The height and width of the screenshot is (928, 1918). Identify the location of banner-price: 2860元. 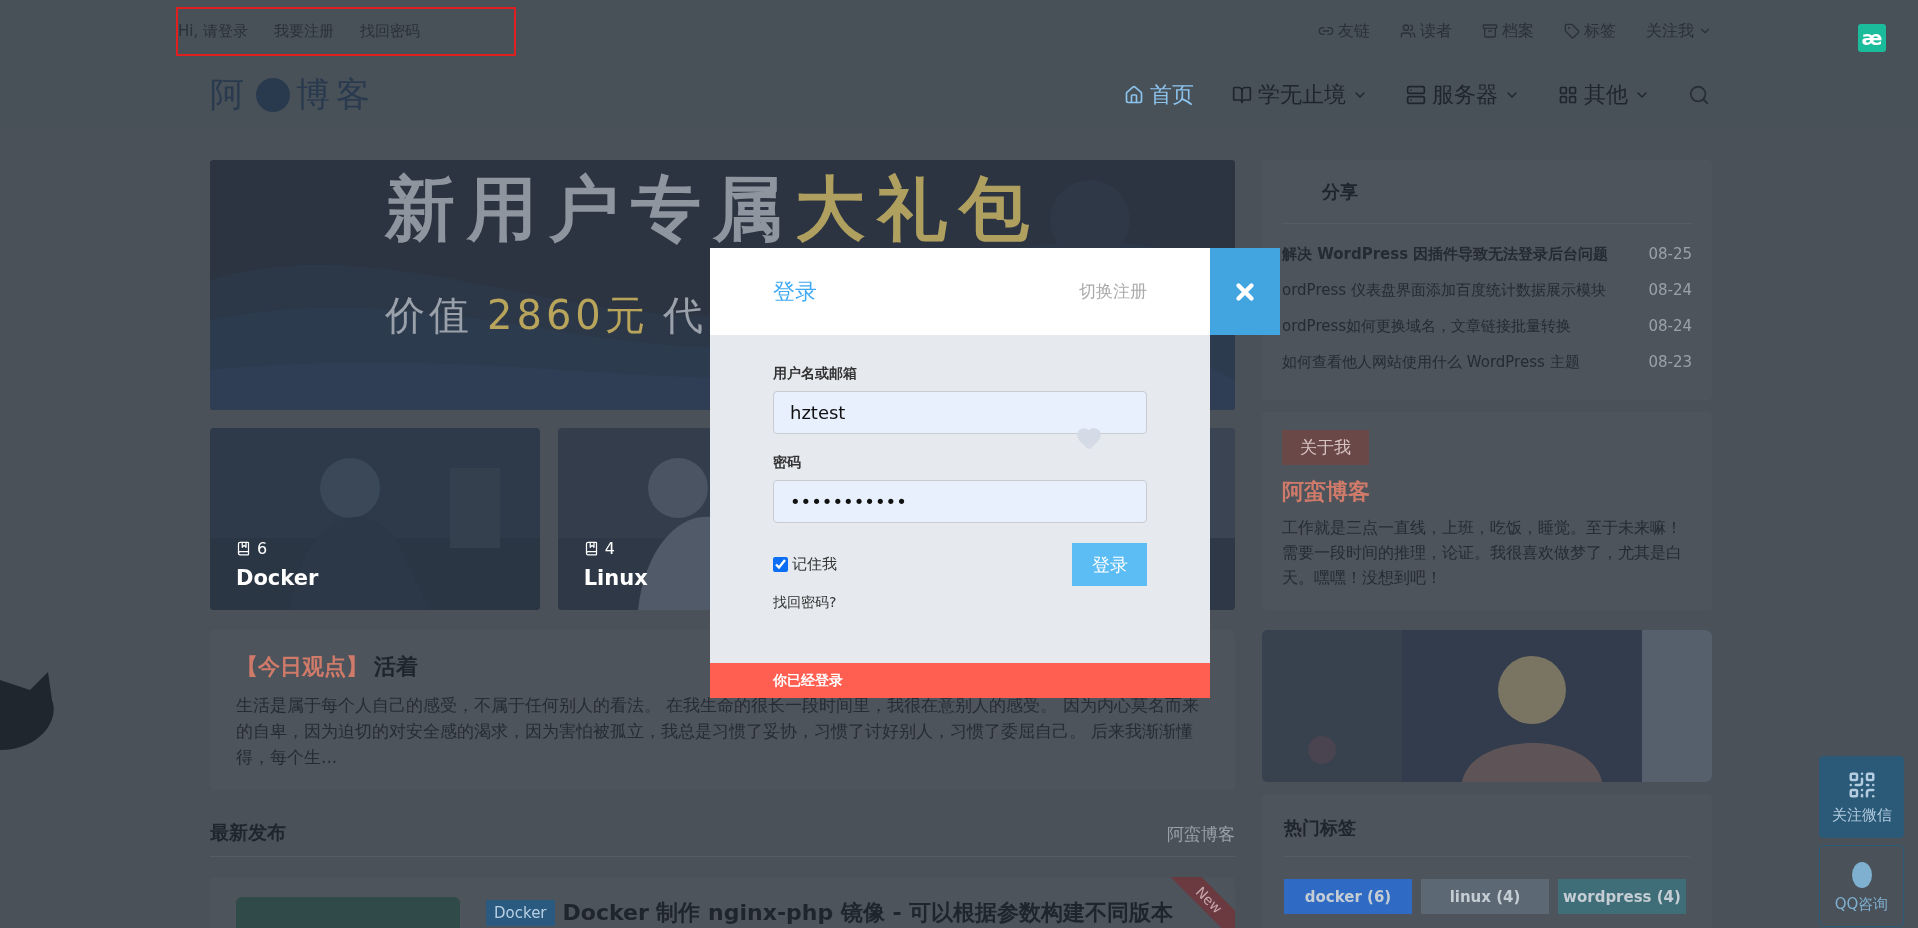
(568, 315).